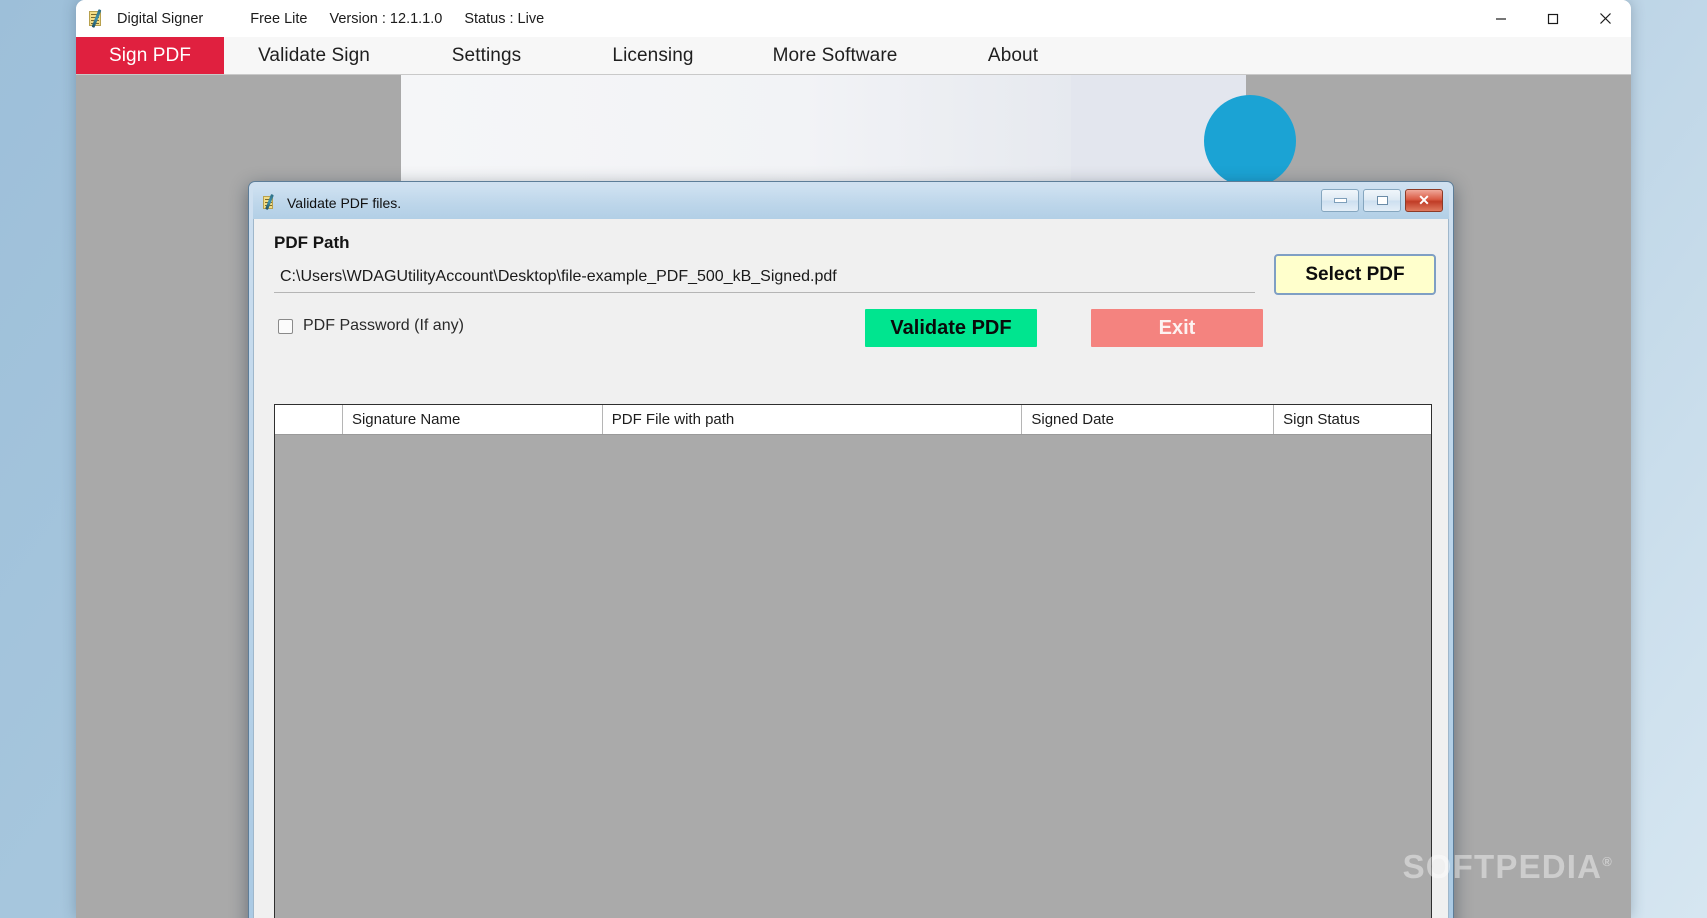  Describe the element at coordinates (98, 18) in the screenshot. I see `app-icon` at that location.